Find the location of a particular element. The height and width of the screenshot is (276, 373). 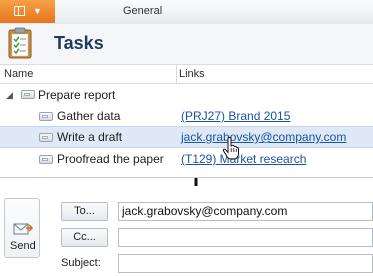

cc-field is located at coordinates (245, 237).